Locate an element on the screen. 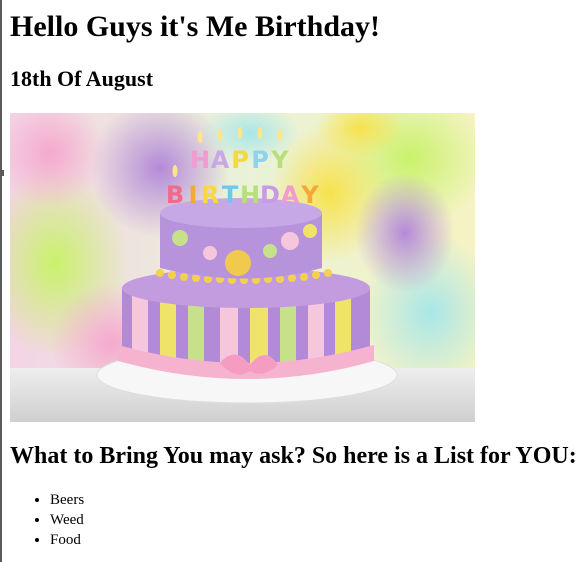 This screenshot has height=562, width=582. svg-text: D is located at coordinates (270, 195).